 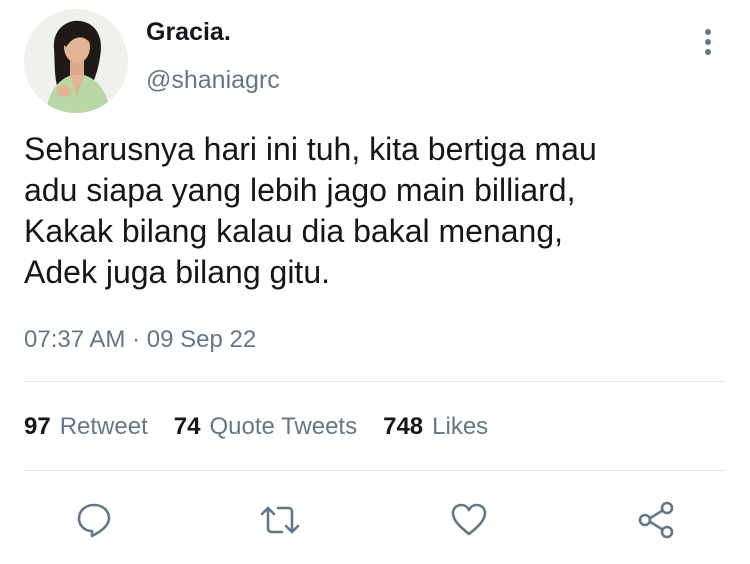 I want to click on more-vertical-icon, so click(x=708, y=42).